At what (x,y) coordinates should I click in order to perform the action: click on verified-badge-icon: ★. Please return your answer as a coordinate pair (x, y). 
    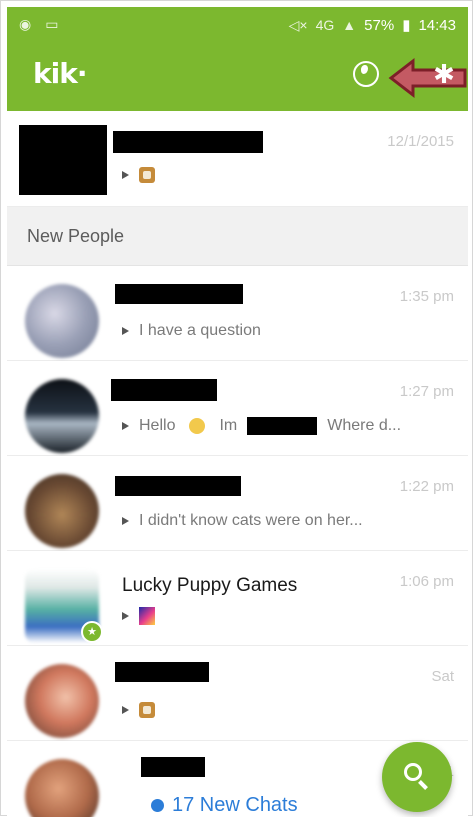
    Looking at the image, I should click on (92, 632).